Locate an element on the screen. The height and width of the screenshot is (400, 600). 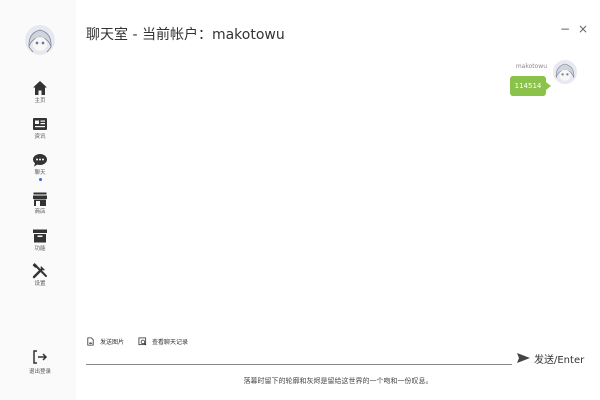
sidebar-item-news: 资讯 is located at coordinates (40, 133).